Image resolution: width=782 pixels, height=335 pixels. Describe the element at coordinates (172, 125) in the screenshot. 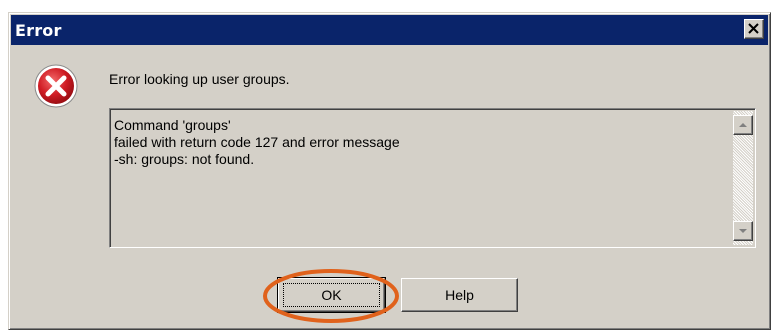

I see `detail-line: Command 'groups'` at that location.